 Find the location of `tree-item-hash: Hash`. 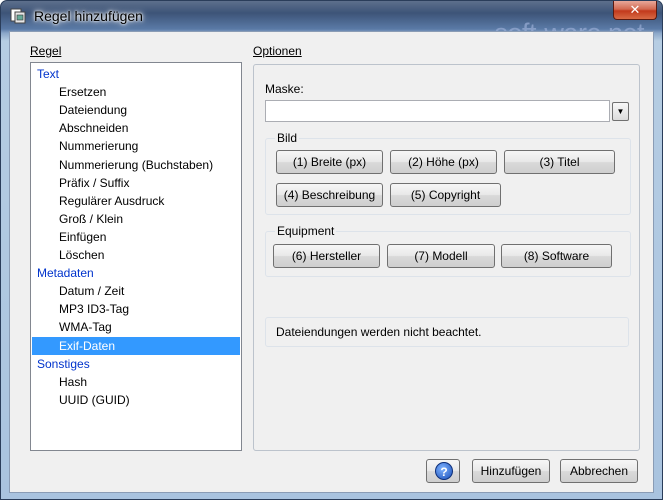

tree-item-hash: Hash is located at coordinates (73, 382).